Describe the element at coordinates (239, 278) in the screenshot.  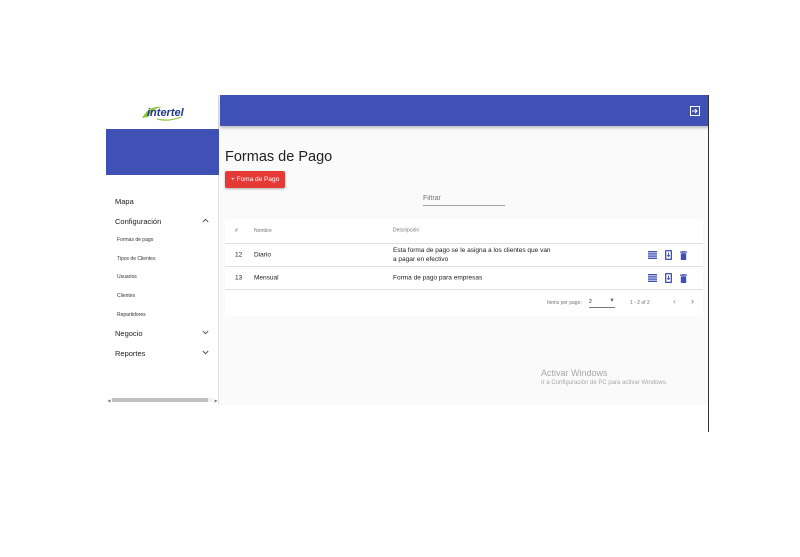
I see `row-id: 13` at that location.